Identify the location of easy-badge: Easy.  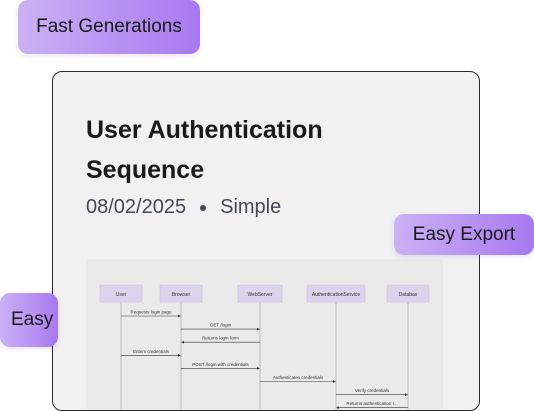
(29, 320).